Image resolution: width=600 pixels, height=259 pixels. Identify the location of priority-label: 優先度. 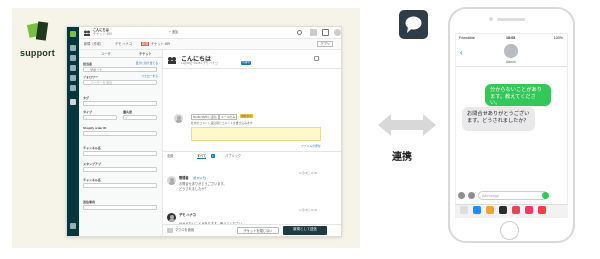
(128, 112).